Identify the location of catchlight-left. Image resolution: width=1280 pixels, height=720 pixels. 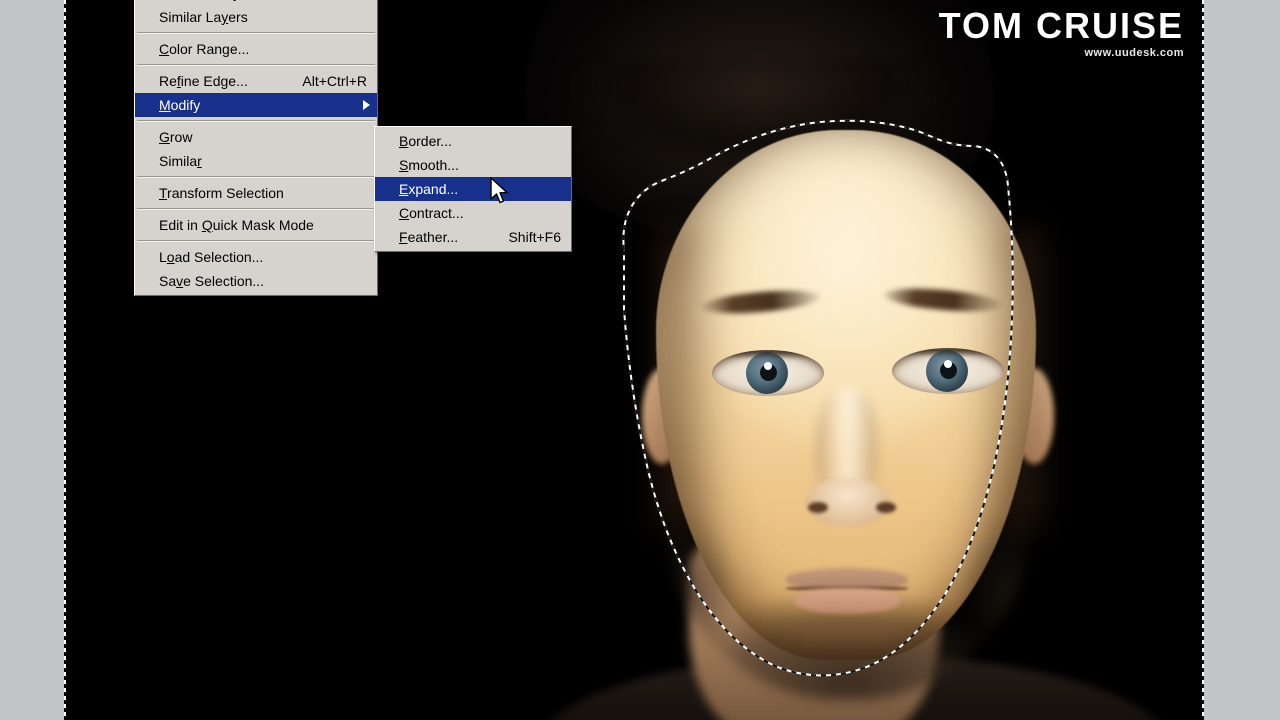
(768, 366).